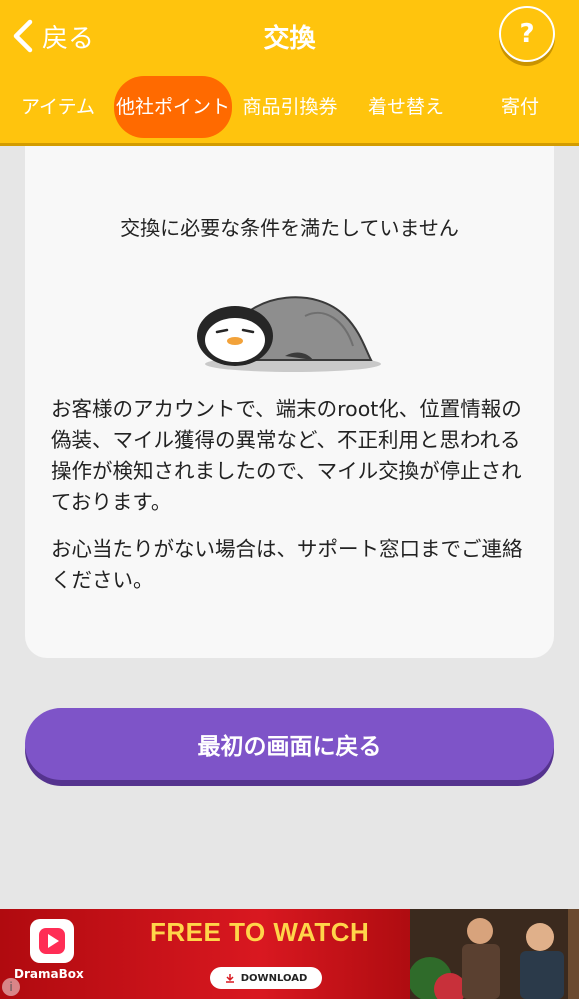 This screenshot has width=579, height=999. Describe the element at coordinates (289, 228) in the screenshot. I see `card-title: 交換に必要な条件を満たしていません` at that location.